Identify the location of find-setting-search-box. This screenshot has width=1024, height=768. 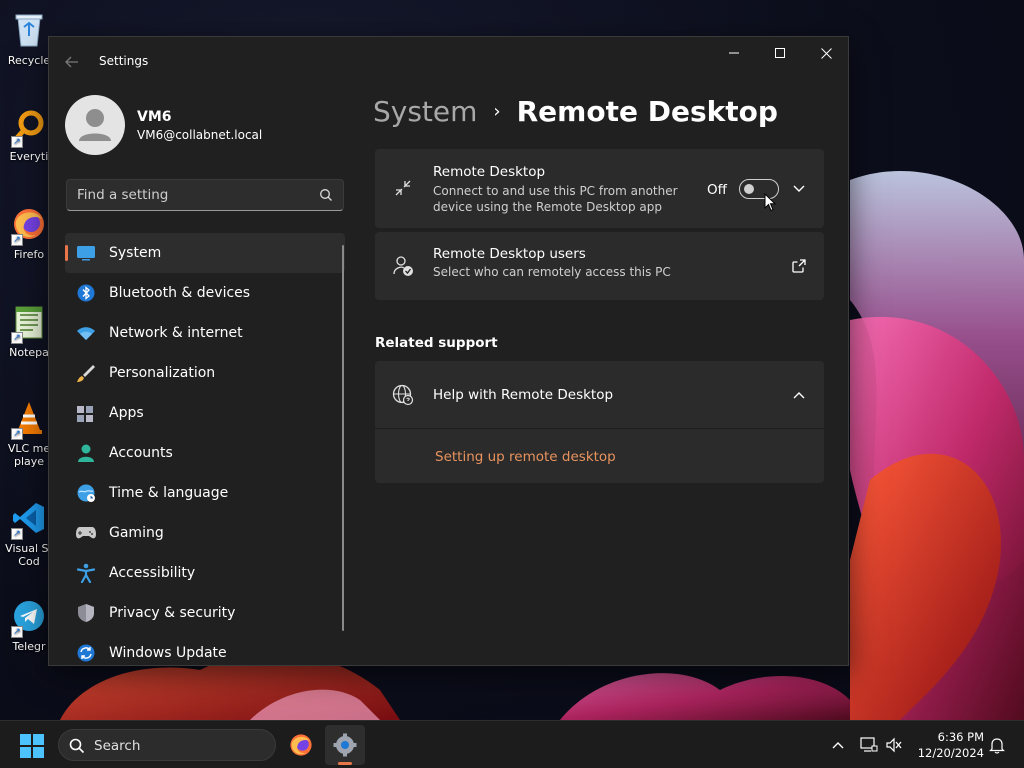
(205, 195).